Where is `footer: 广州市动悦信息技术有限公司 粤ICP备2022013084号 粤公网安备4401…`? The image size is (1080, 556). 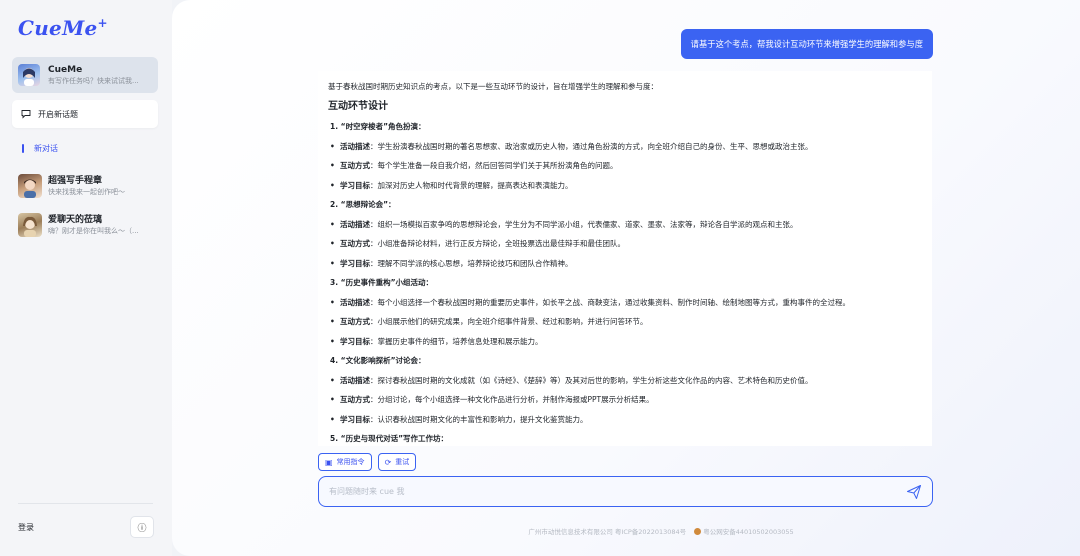 footer: 广州市动悦信息技术有限公司 粤ICP备2022013084号 粤公网安备4401… is located at coordinates (626, 531).